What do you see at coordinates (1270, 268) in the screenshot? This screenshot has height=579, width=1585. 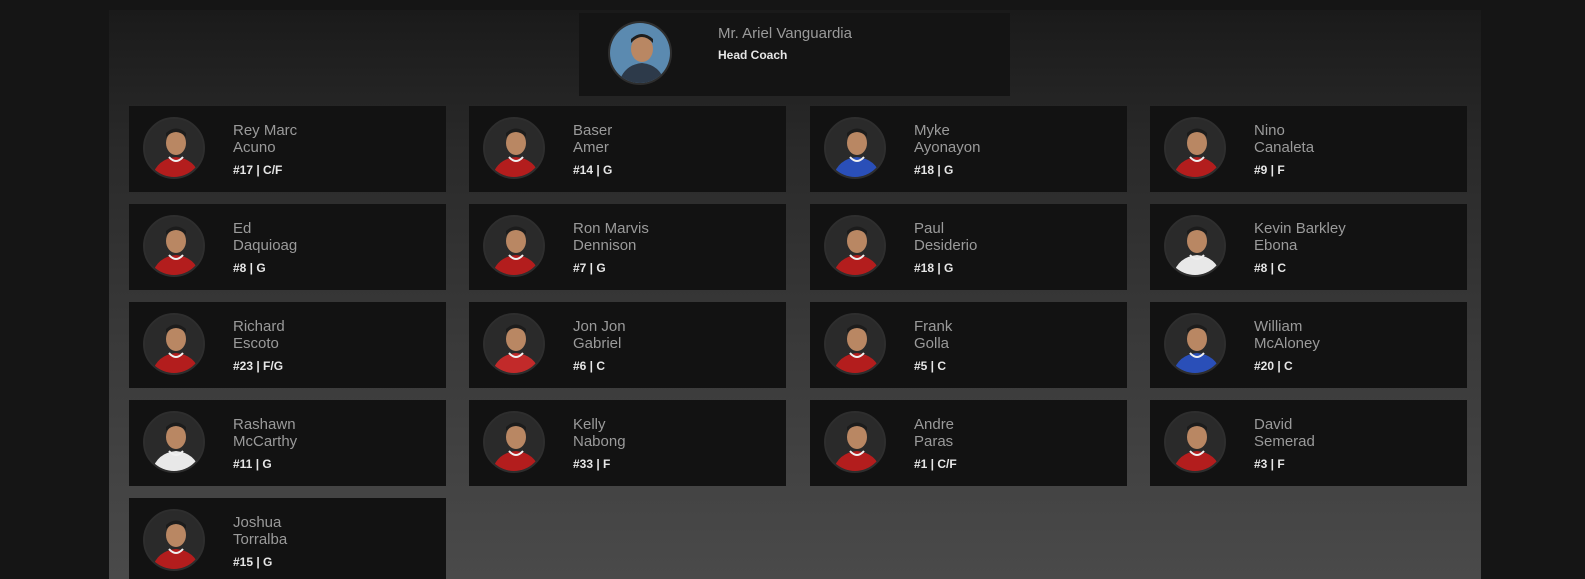 I see `player-number-position: #8 | C` at bounding box center [1270, 268].